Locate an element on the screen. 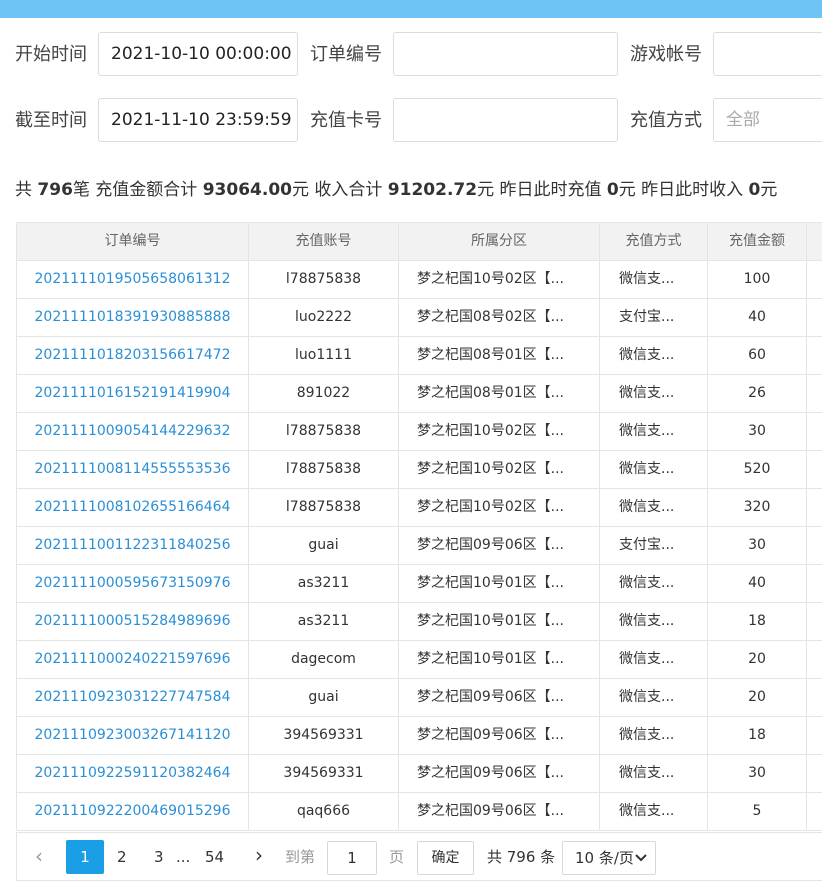 The height and width of the screenshot is (885, 822). amount-cell: 26 is located at coordinates (757, 394).